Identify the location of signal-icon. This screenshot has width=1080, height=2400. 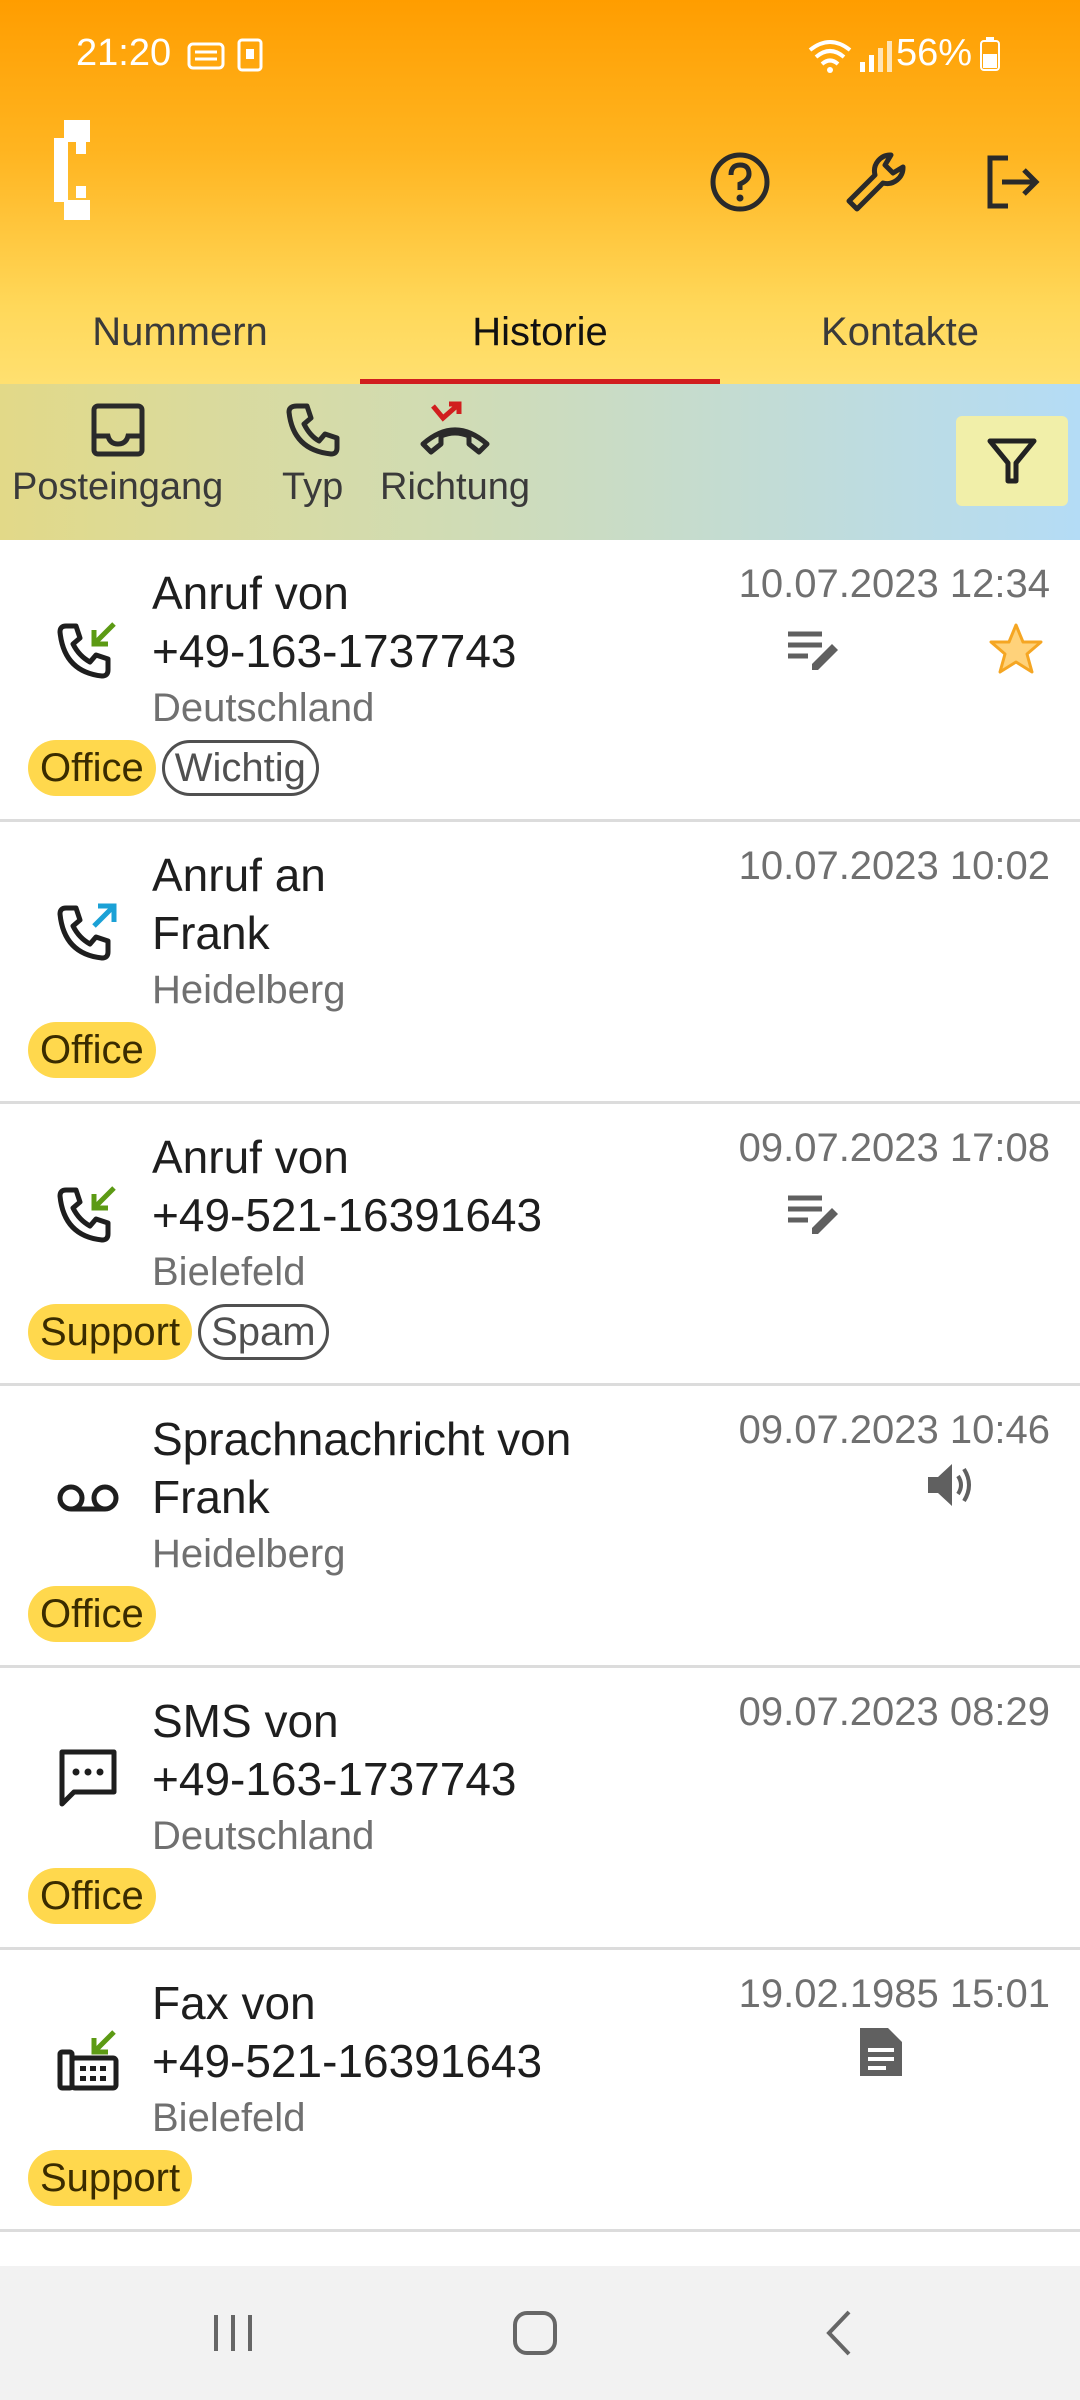
(876, 56).